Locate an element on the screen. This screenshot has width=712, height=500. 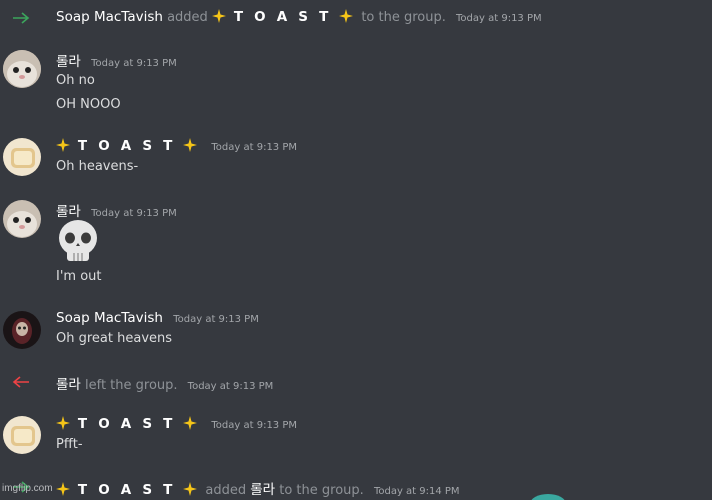
message-group: T O A S T Today at 9:13 PM Pfft- is located at coordinates (356, 436).